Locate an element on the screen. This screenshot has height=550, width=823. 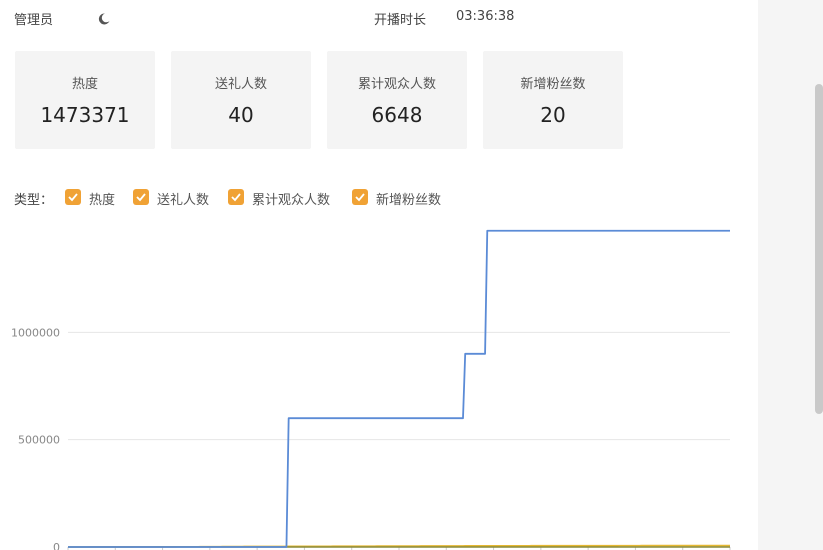
live-duration-value: 03:36:38 is located at coordinates (485, 16).